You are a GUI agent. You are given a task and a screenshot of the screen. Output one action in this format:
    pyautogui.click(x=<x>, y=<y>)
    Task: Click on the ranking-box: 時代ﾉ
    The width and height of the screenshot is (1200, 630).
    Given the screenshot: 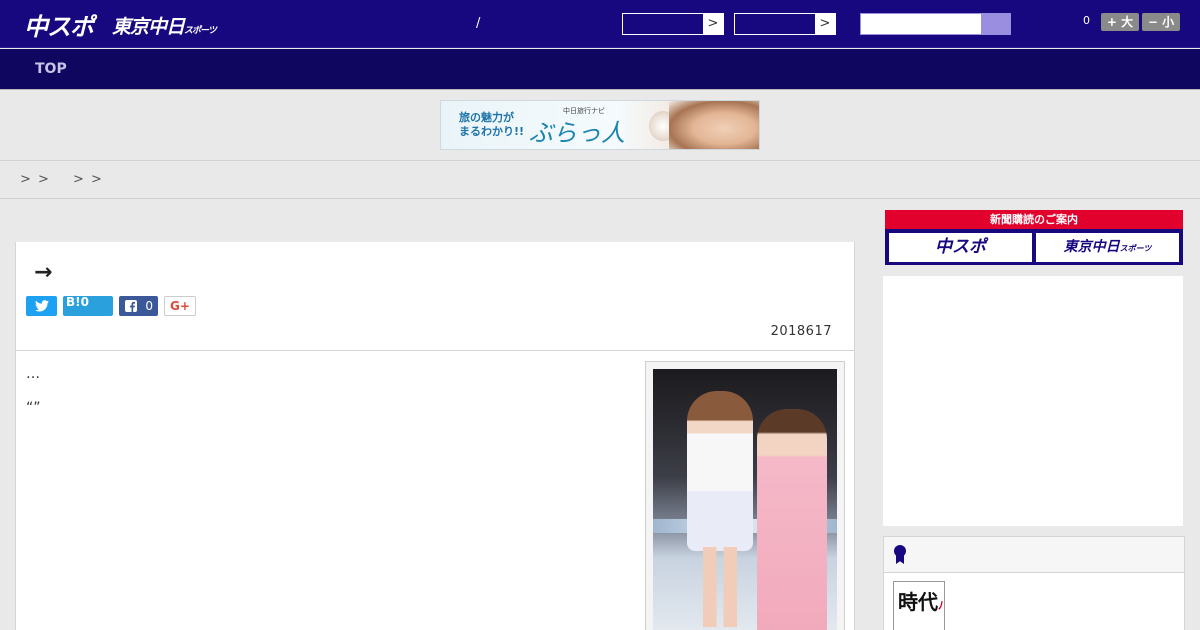 What is the action you would take?
    pyautogui.click(x=1034, y=583)
    